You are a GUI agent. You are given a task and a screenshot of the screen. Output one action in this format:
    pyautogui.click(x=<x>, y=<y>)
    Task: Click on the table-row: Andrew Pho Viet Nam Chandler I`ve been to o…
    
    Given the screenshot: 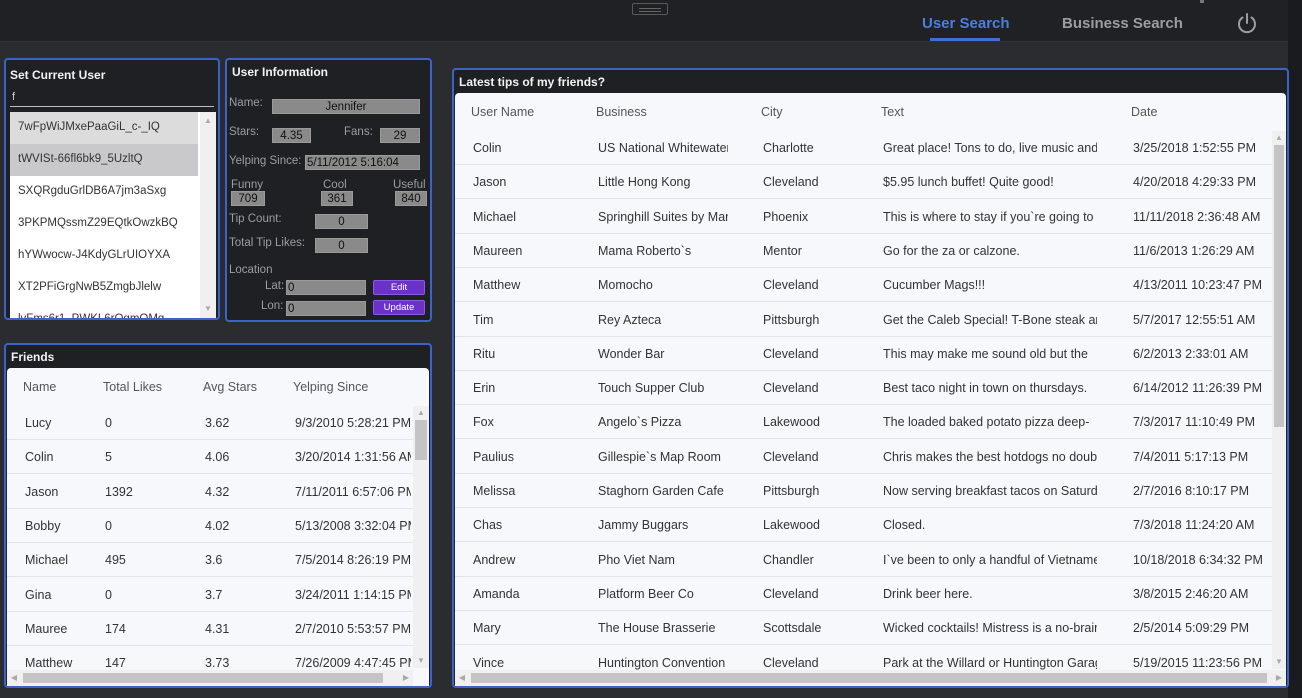 What is the action you would take?
    pyautogui.click(x=863, y=560)
    